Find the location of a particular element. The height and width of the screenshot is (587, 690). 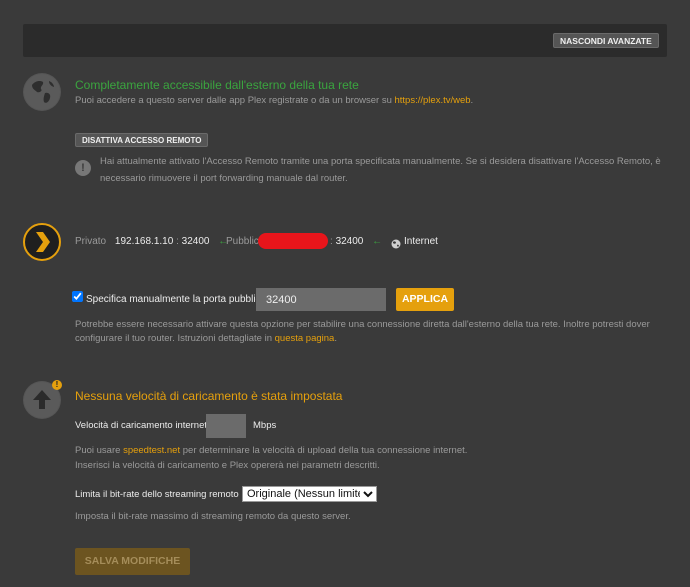

alert-badge: ! is located at coordinates (57, 385).